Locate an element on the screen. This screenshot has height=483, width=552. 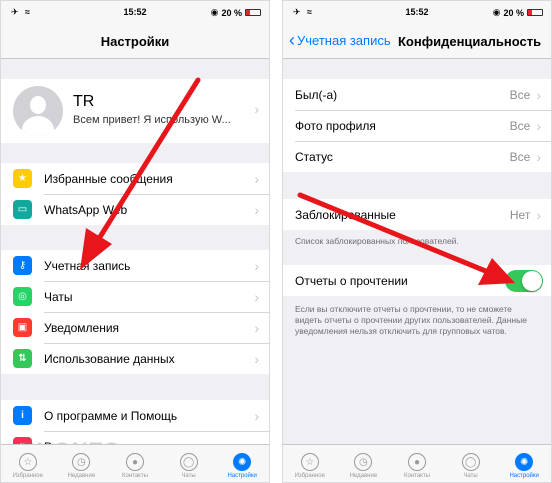
privacy-row: Был(-а) Все › is located at coordinates (417, 94).